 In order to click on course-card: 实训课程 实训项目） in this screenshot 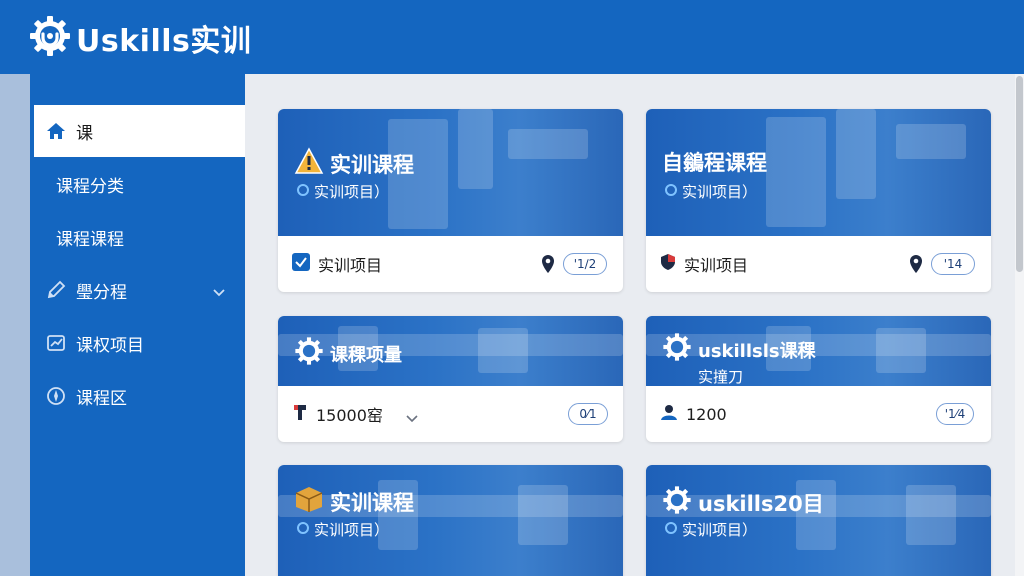, I will do `click(450, 520)`.